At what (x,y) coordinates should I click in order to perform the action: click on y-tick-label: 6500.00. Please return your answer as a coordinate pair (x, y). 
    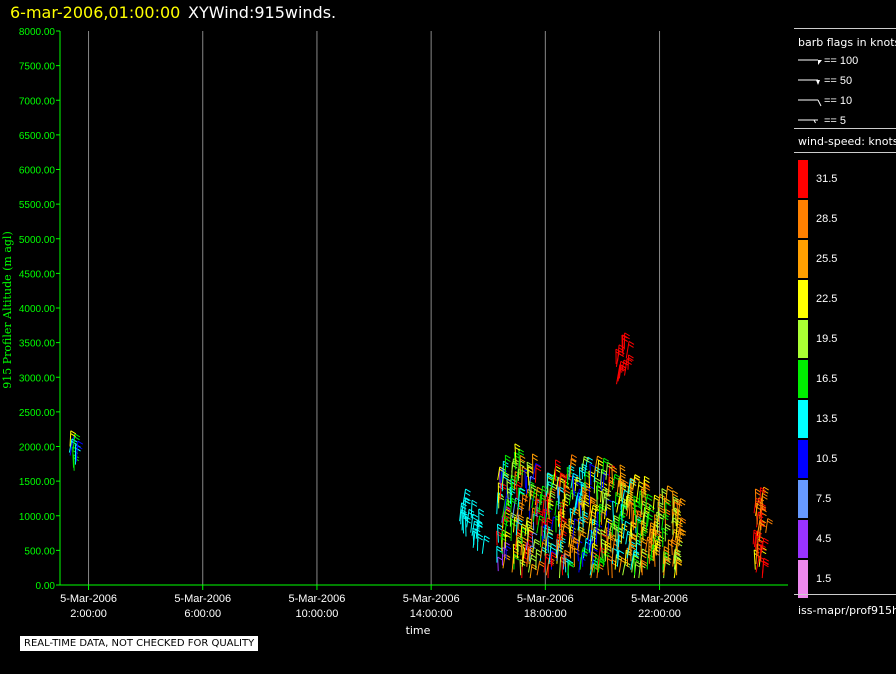
    Looking at the image, I should click on (37, 136).